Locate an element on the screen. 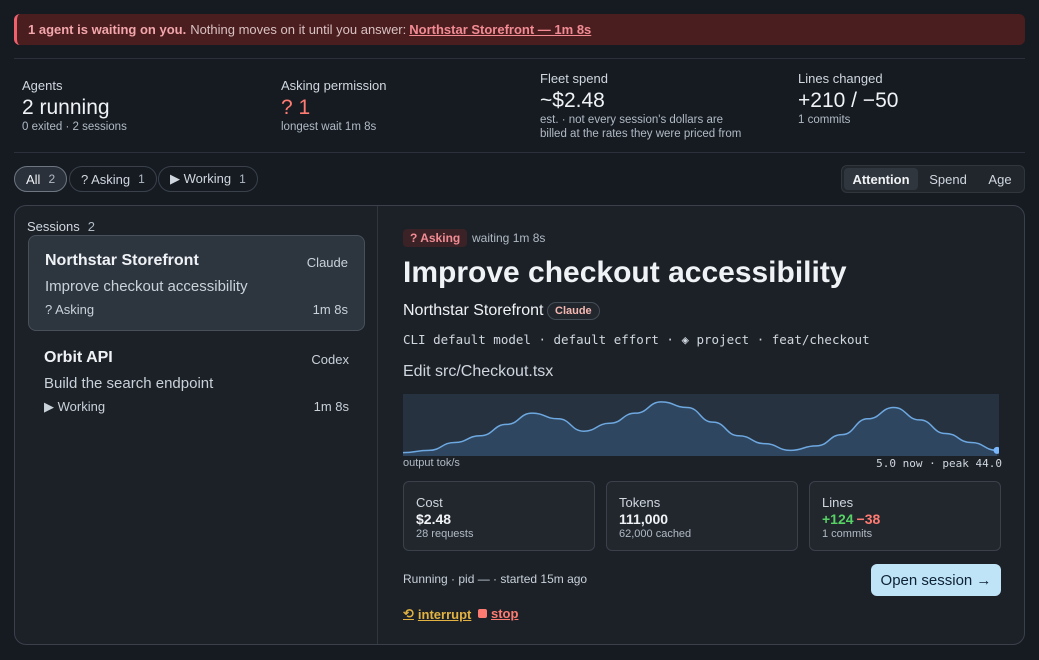 This screenshot has height=660, width=1039. stat-value: ~$2.48 is located at coordinates (572, 100).